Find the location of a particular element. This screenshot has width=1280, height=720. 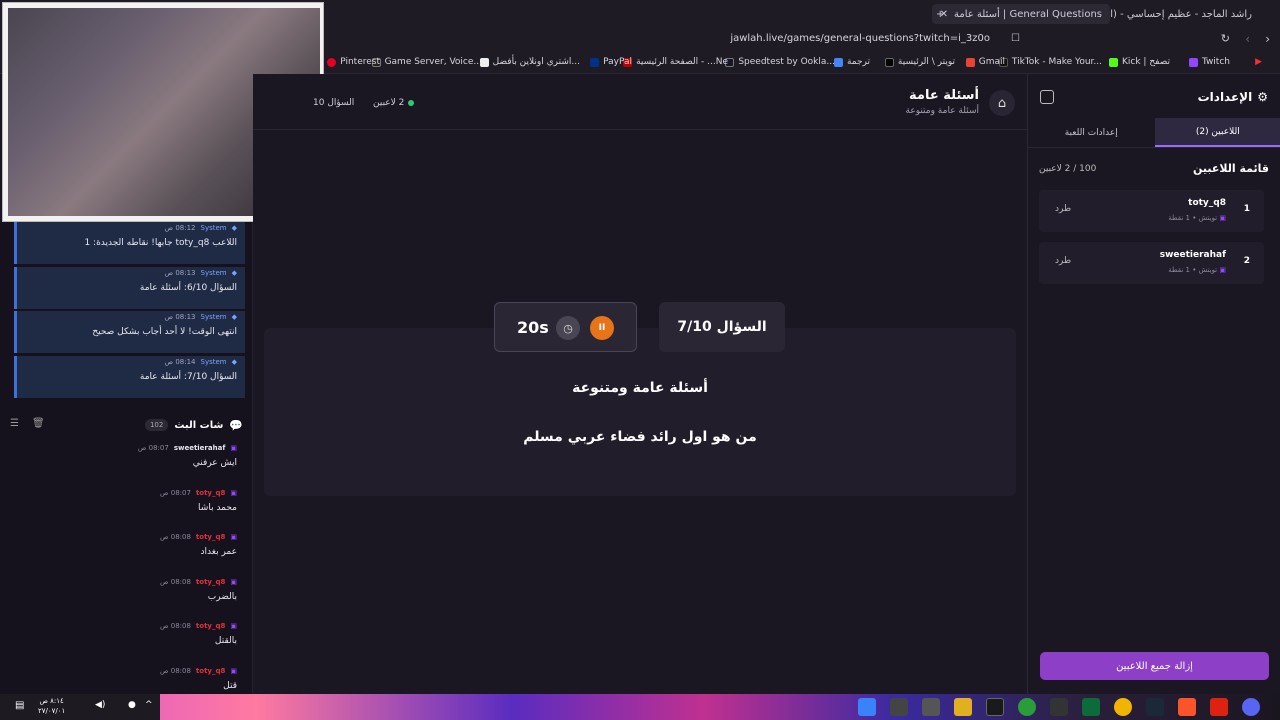

microphone-icon: ● is located at coordinates (132, 705).